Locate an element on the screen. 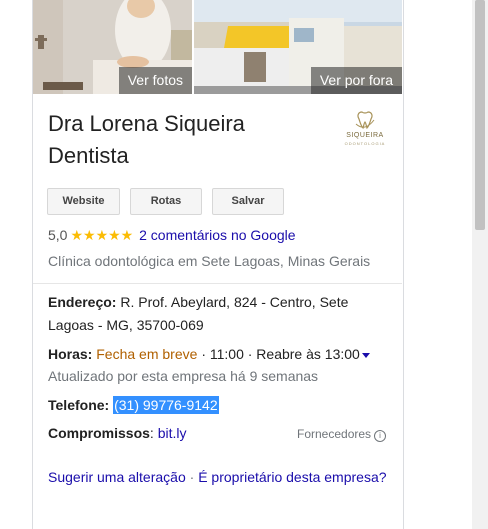 Image resolution: width=488 pixels, height=529 pixels. rating-row: 5,0 ★★★★★ 2 comentários no Google is located at coordinates (172, 235).